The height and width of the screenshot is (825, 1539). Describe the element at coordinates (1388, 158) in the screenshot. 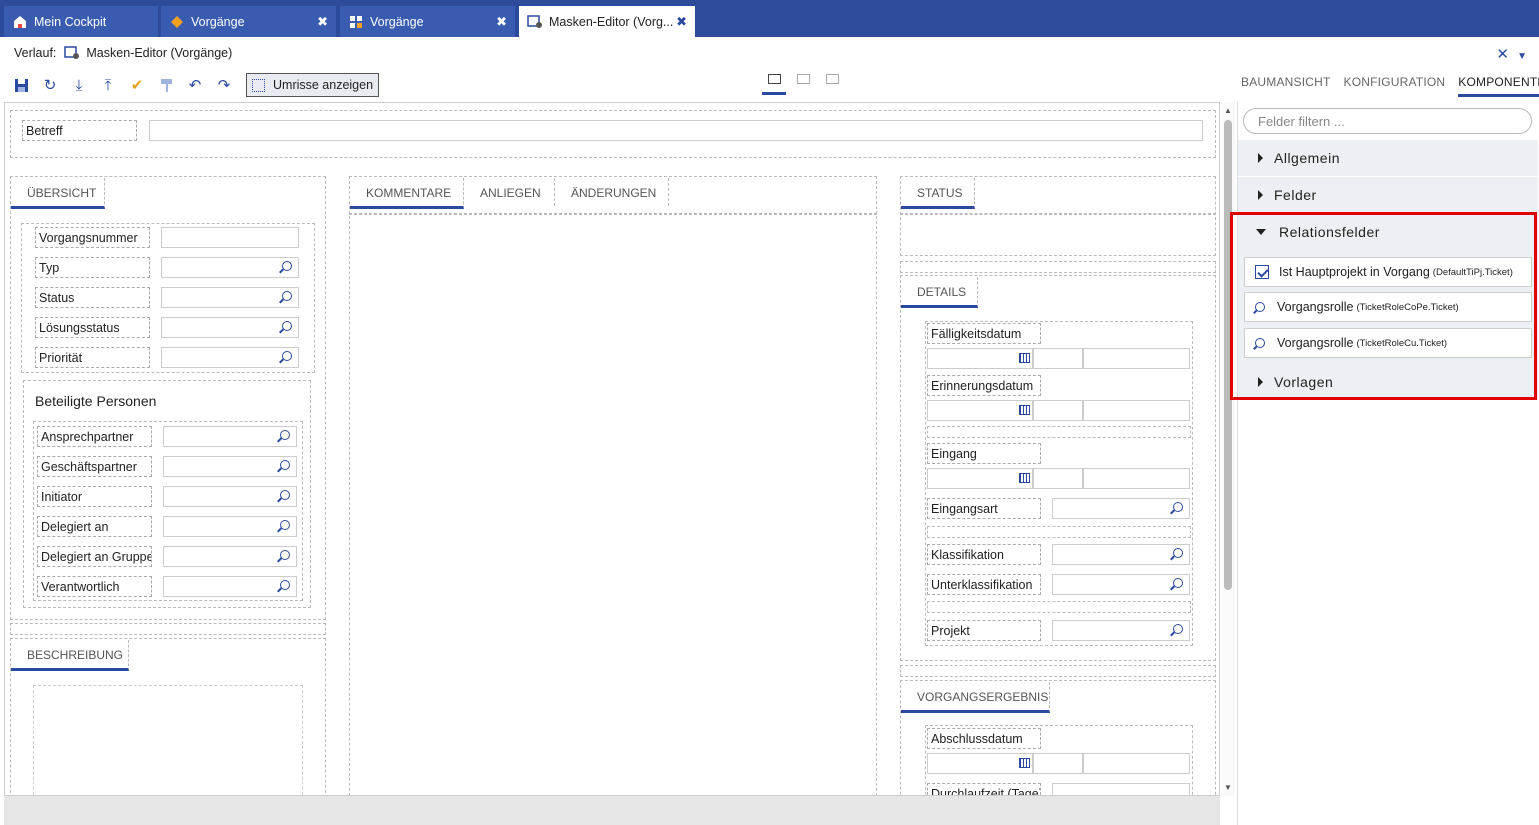

I see `category-allgemein: Allgemein` at that location.